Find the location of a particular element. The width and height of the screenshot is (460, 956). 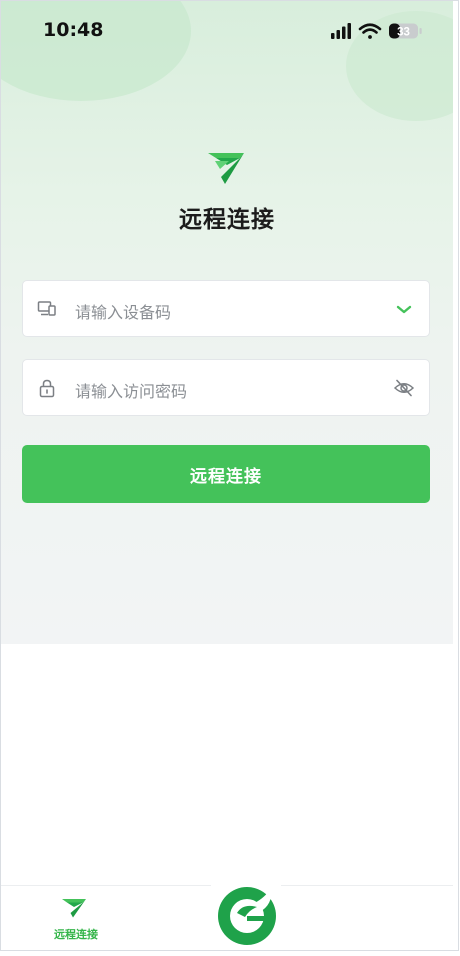

wifi-icon is located at coordinates (370, 31).